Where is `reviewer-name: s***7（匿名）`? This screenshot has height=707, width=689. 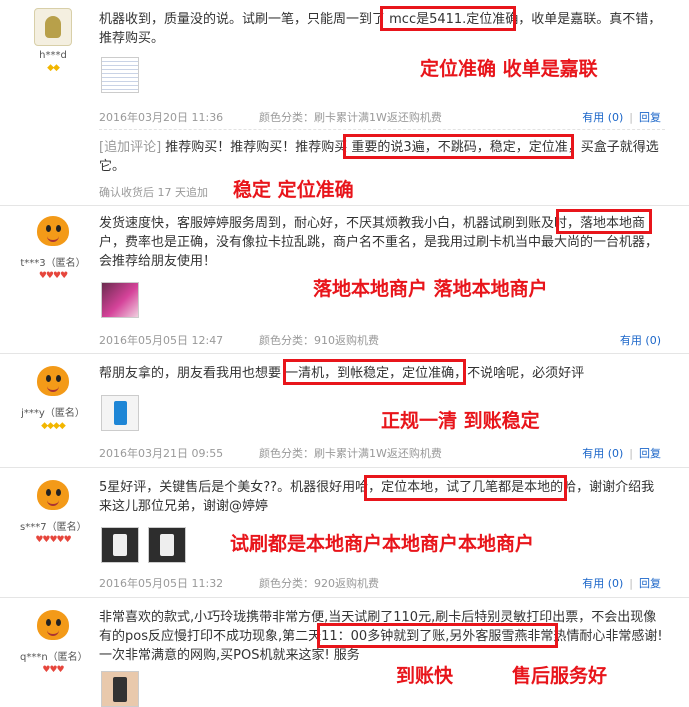
reviewer-name: s***7（匿名） is located at coordinates (53, 525).